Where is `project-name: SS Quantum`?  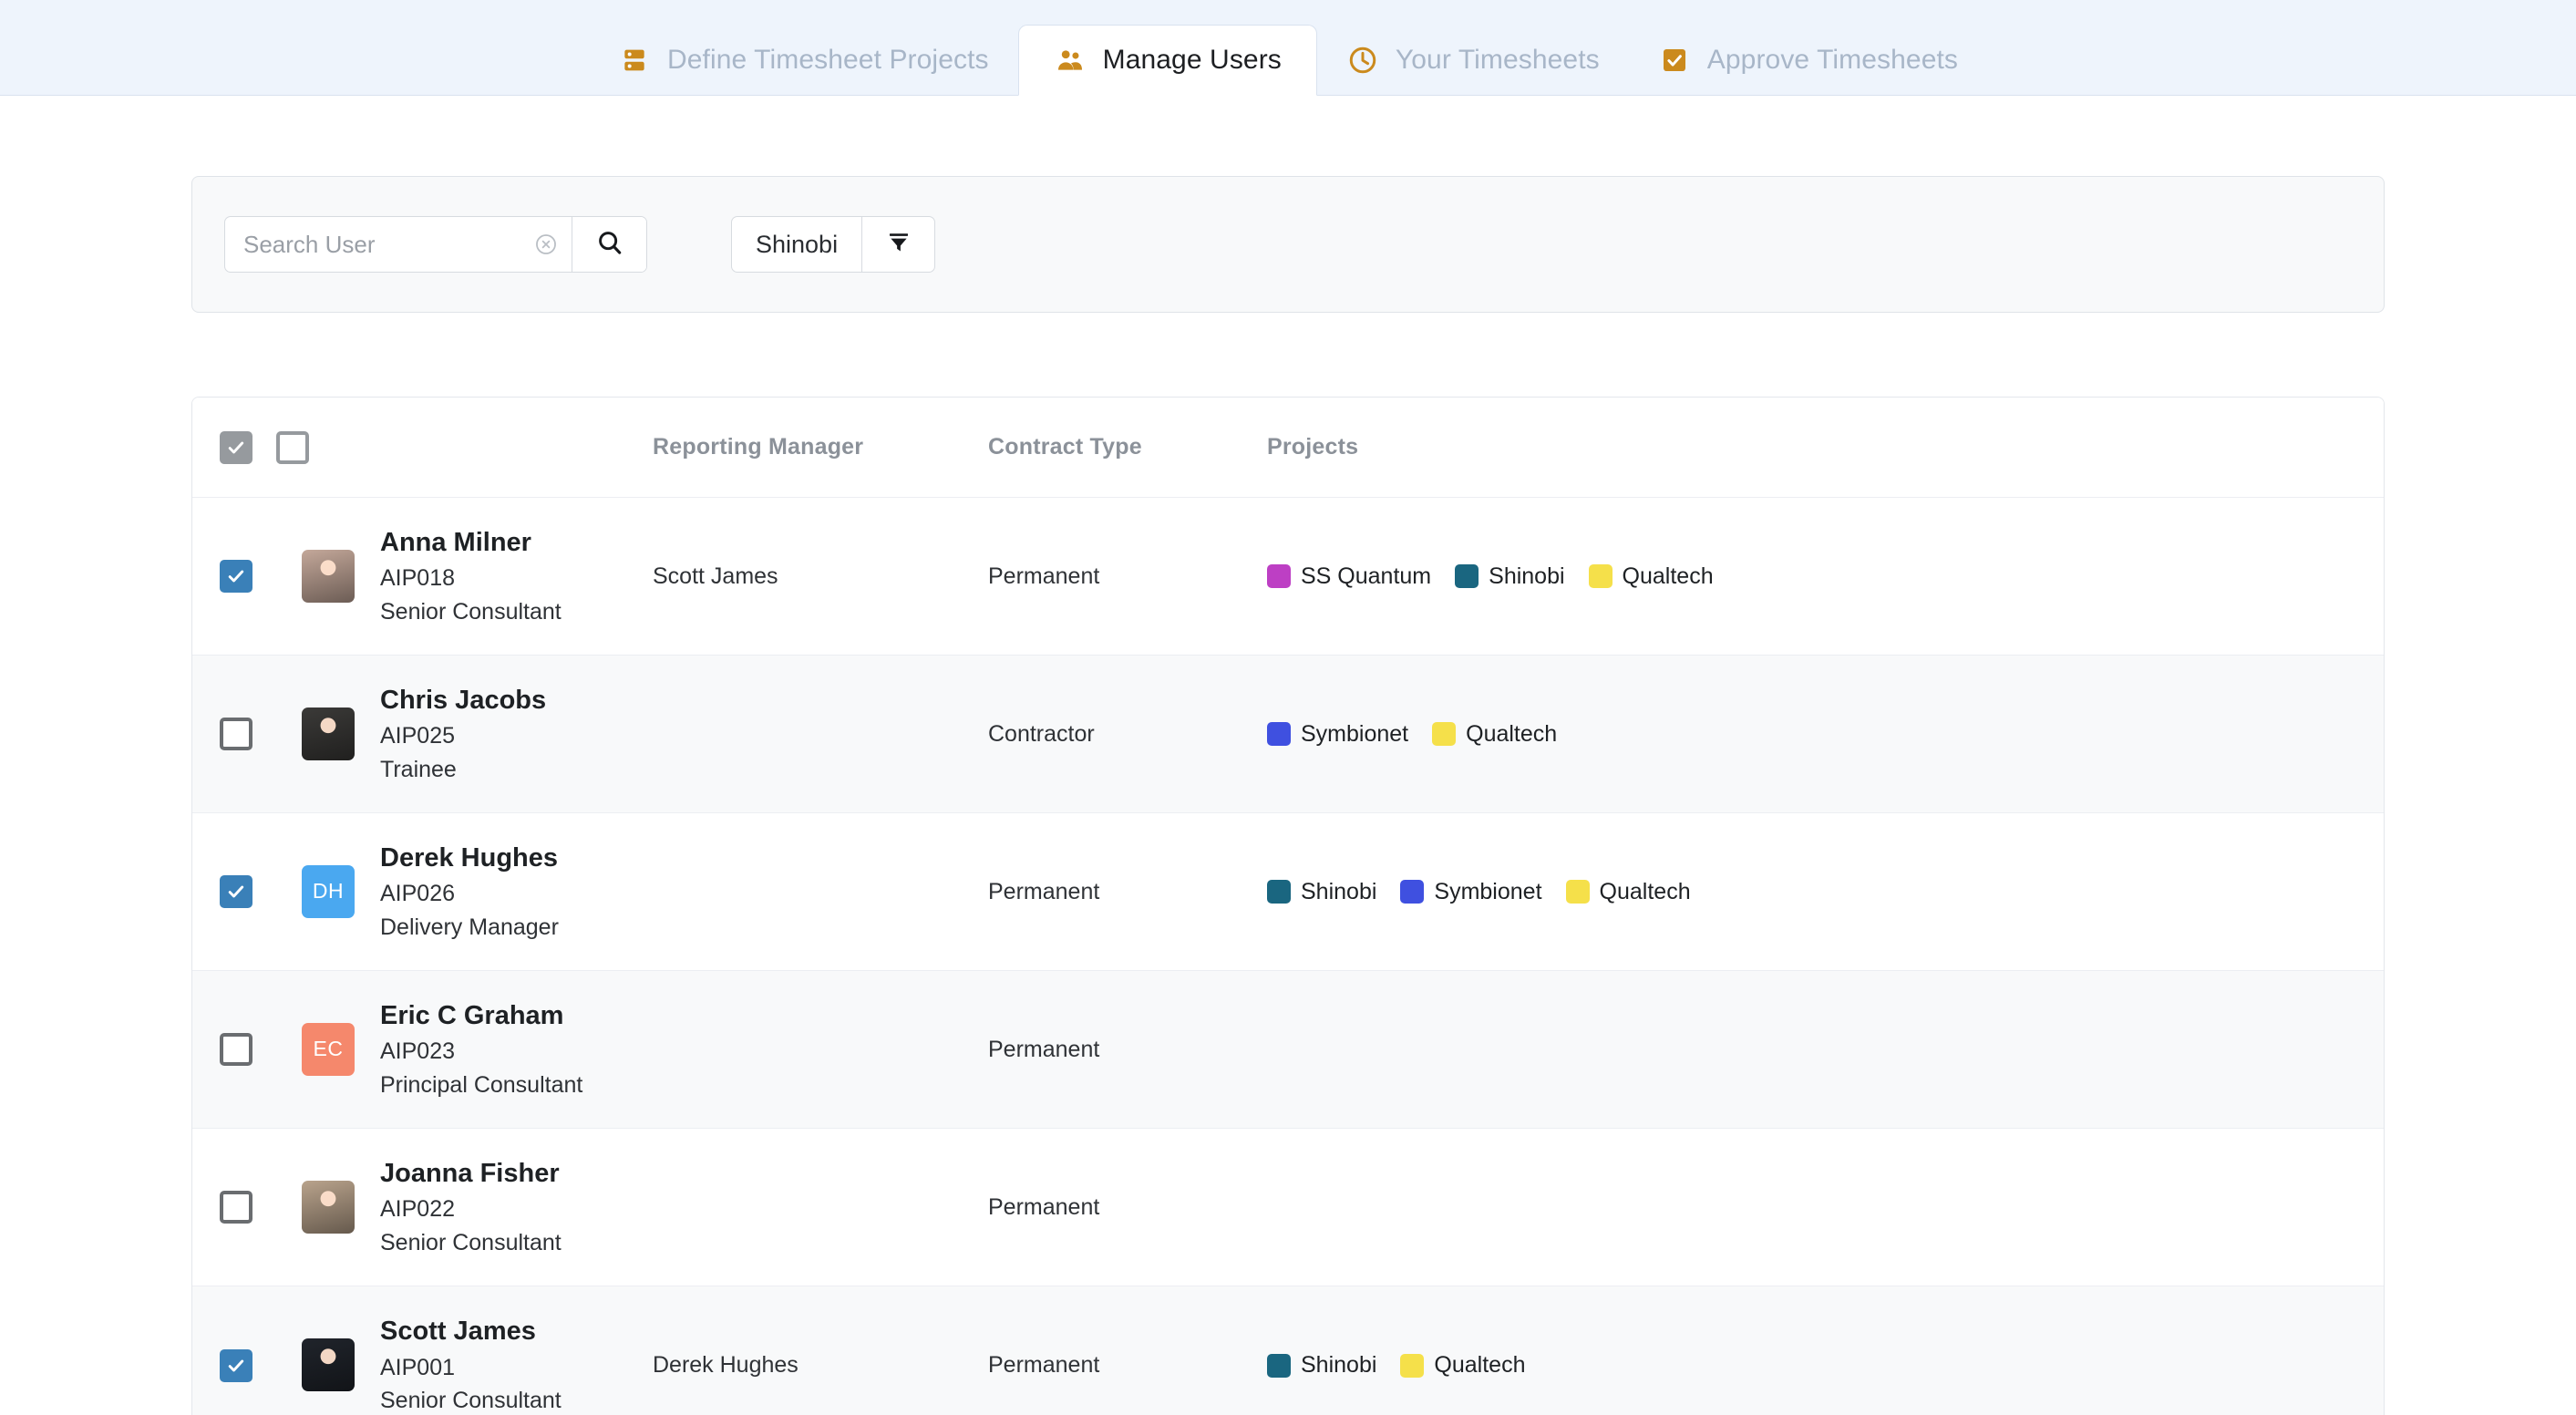 project-name: SS Quantum is located at coordinates (1366, 576).